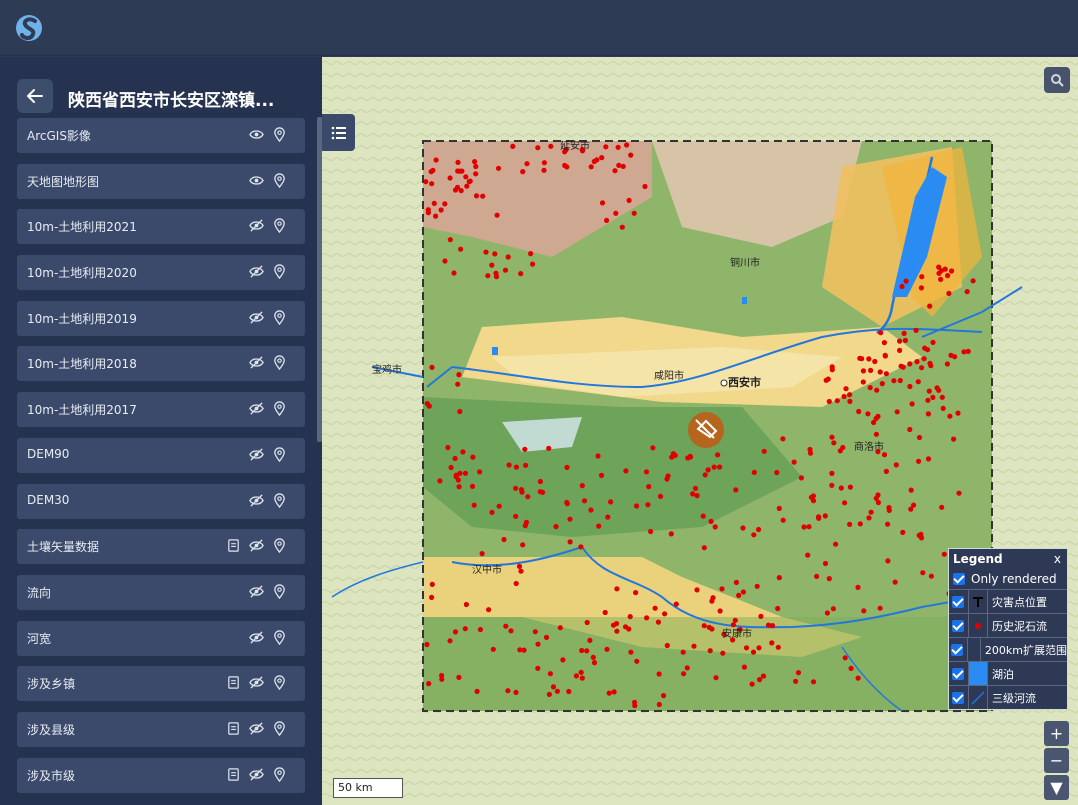 The height and width of the screenshot is (805, 1078). What do you see at coordinates (279, 730) in the screenshot?
I see `locate-pin-icon` at bounding box center [279, 730].